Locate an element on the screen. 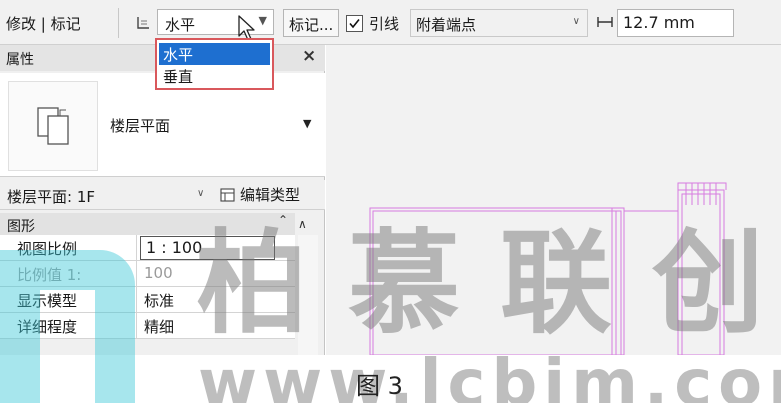 Image resolution: width=781 pixels, height=403 pixels. dropdown-option-horizontal: 水平 is located at coordinates (214, 54).